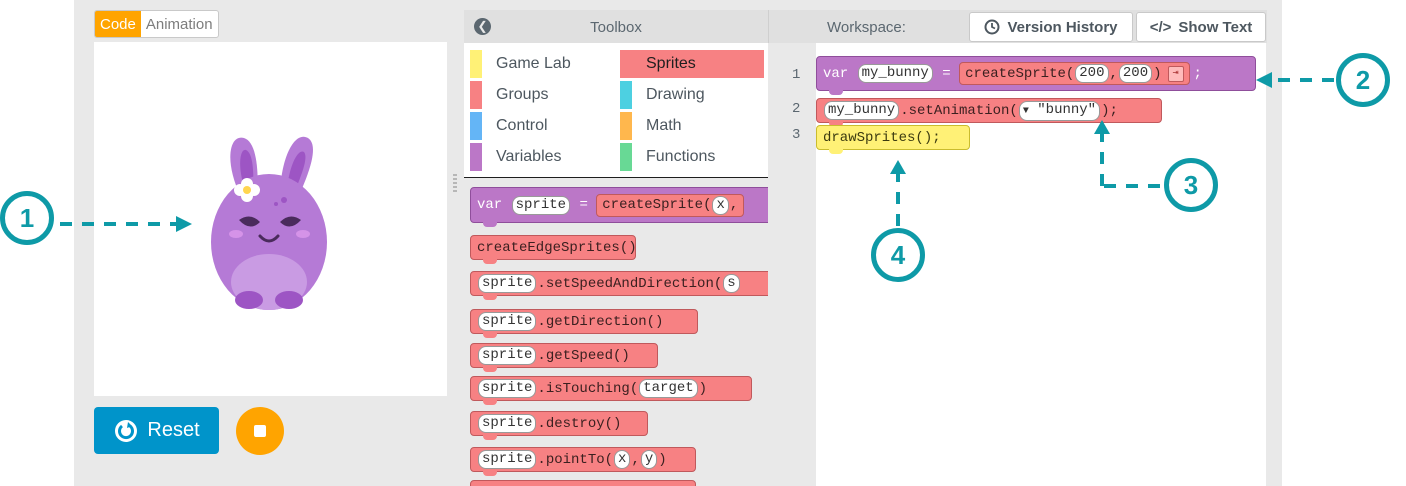  I want to click on block-obj: my_bunny, so click(862, 110).